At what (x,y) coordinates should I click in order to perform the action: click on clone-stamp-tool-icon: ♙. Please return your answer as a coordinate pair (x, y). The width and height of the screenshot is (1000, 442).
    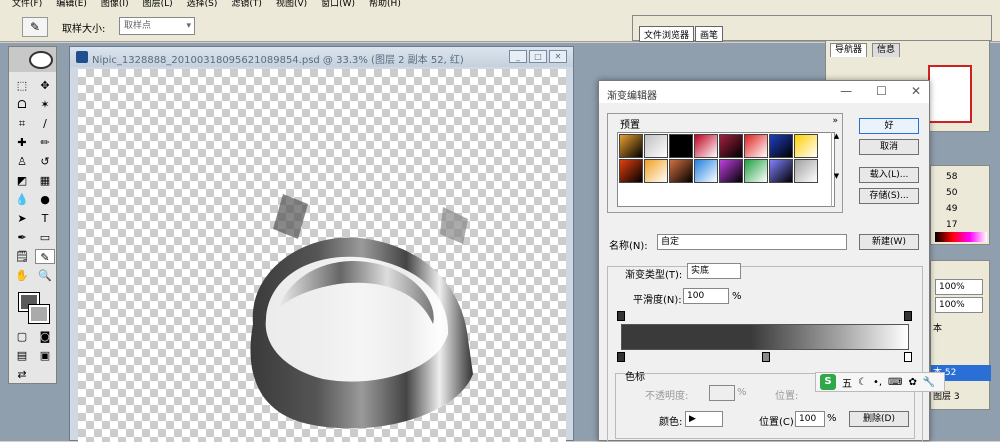
    Looking at the image, I should click on (22, 161).